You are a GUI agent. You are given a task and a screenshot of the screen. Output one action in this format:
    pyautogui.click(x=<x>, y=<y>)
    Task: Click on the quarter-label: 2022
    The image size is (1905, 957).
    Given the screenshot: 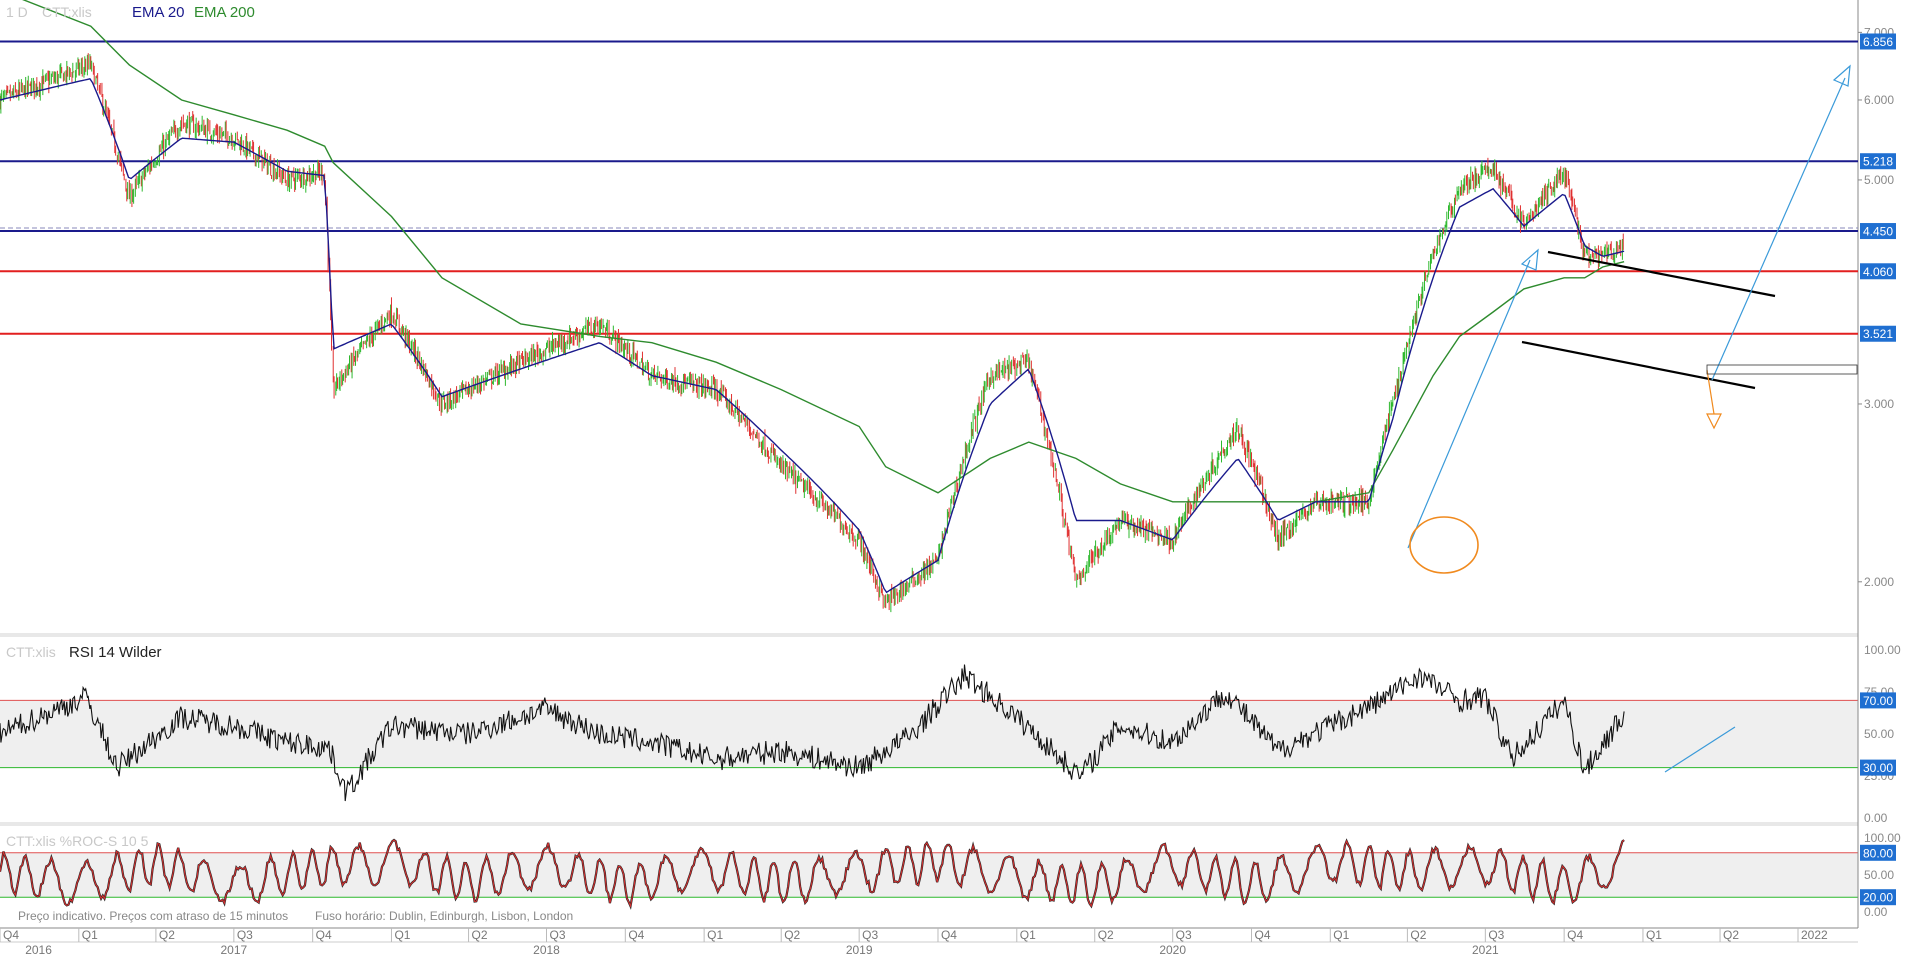 What is the action you would take?
    pyautogui.click(x=1814, y=935)
    